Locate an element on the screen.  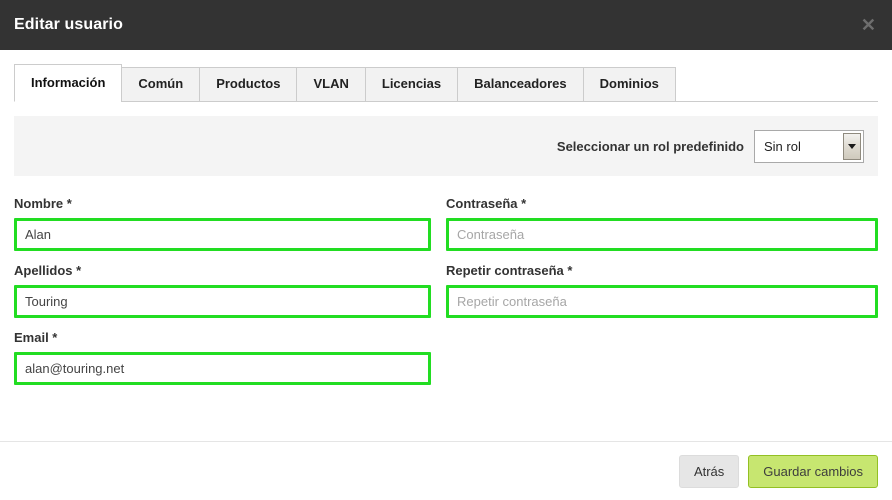
label-apellidos: Apellidos * is located at coordinates (48, 270).